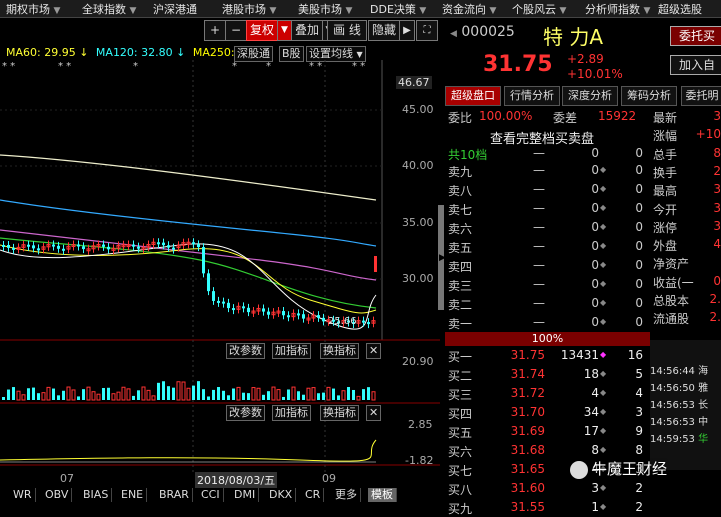 The height and width of the screenshot is (517, 721). I want to click on info-row: 外盘 4, so click(687, 245).